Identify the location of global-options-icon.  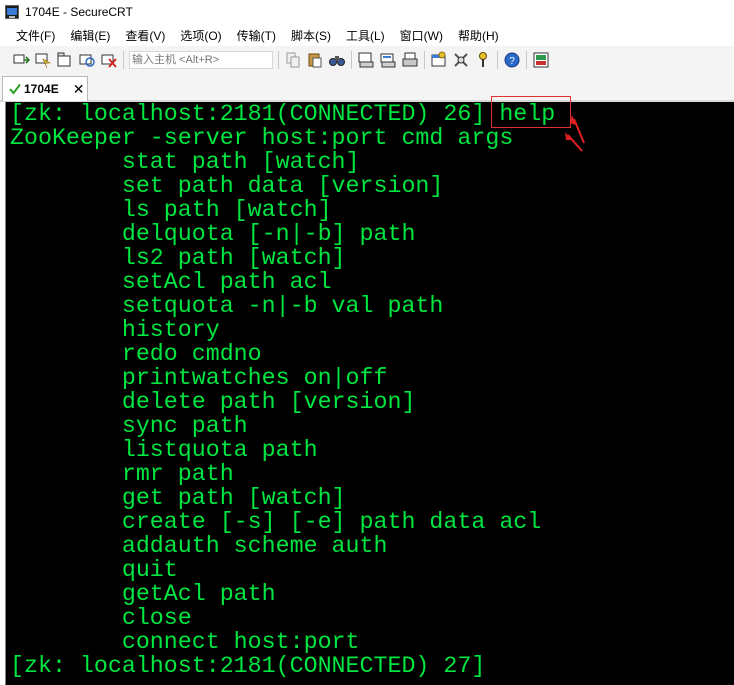
(461, 60).